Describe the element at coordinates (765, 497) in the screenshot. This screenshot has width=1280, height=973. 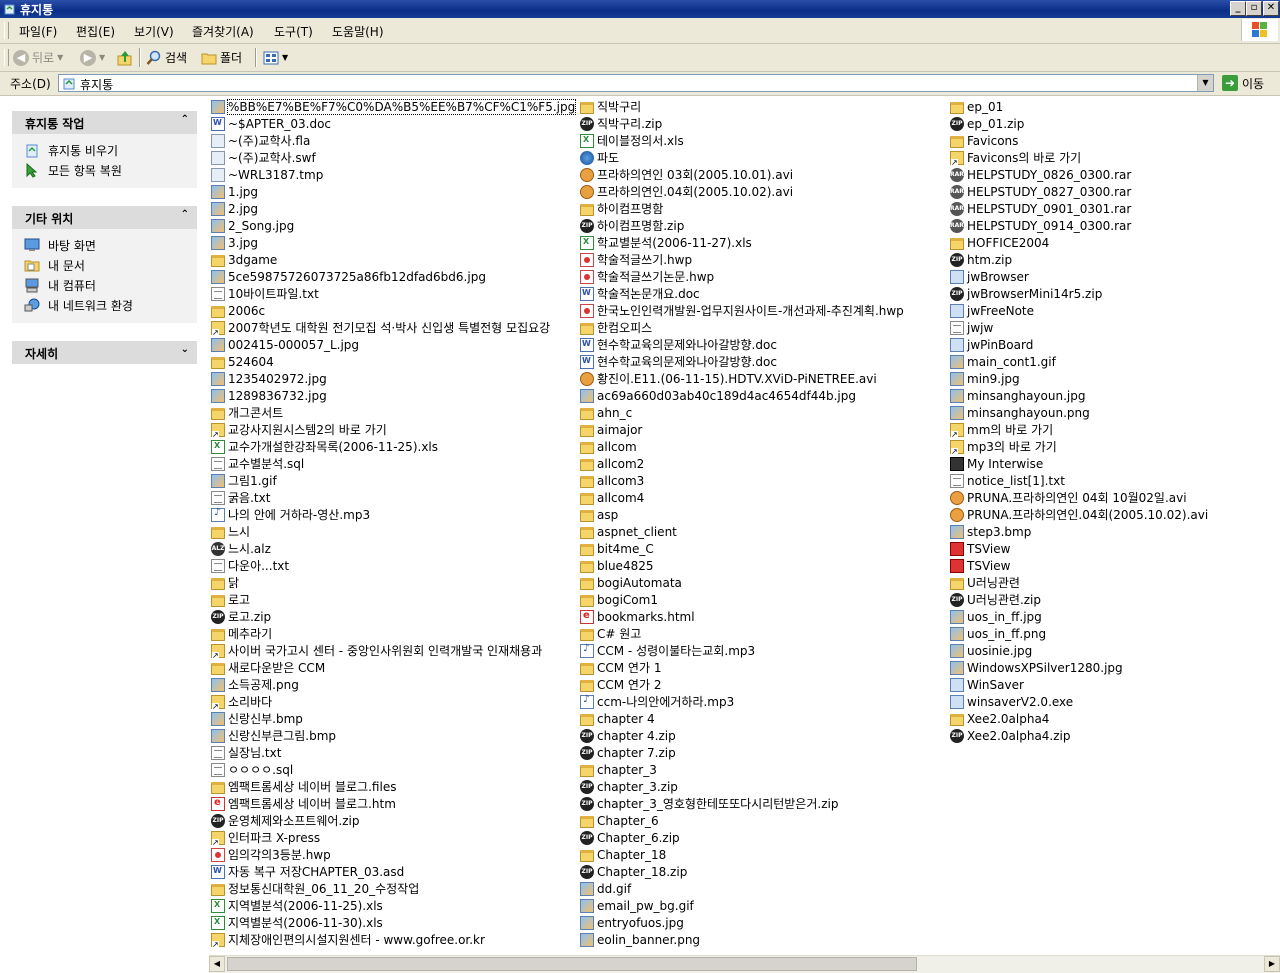
I see `file-item: allcom4` at that location.